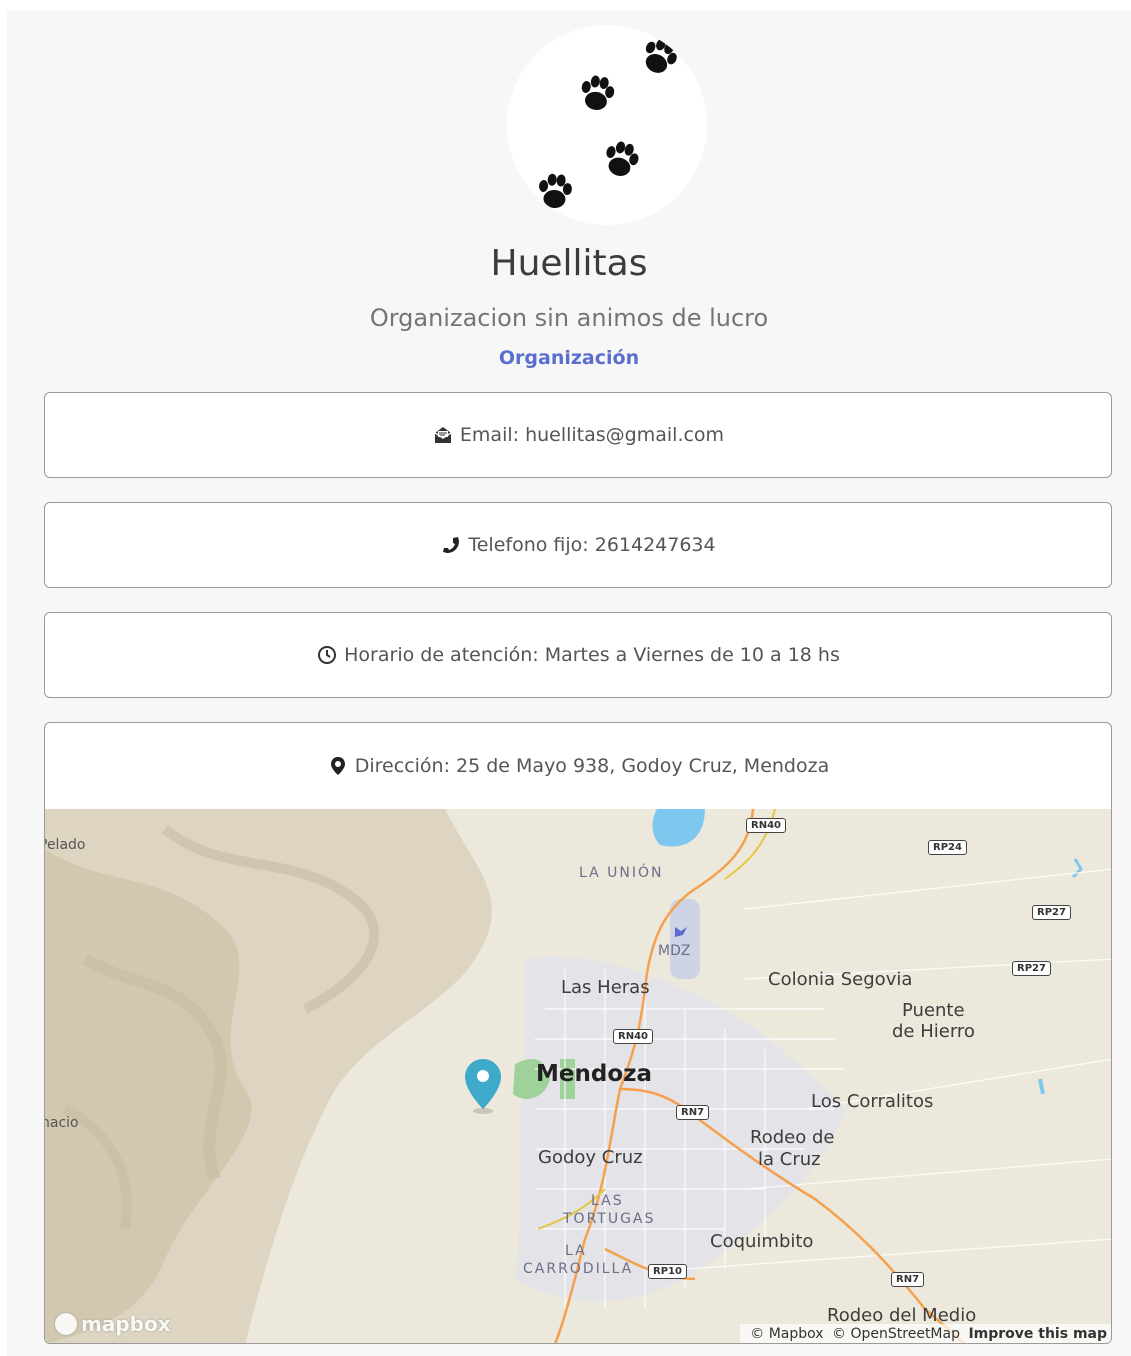 The width and height of the screenshot is (1131, 1356). What do you see at coordinates (792, 1137) in the screenshot?
I see `map-label-rodeo-de: Rodeo de` at bounding box center [792, 1137].